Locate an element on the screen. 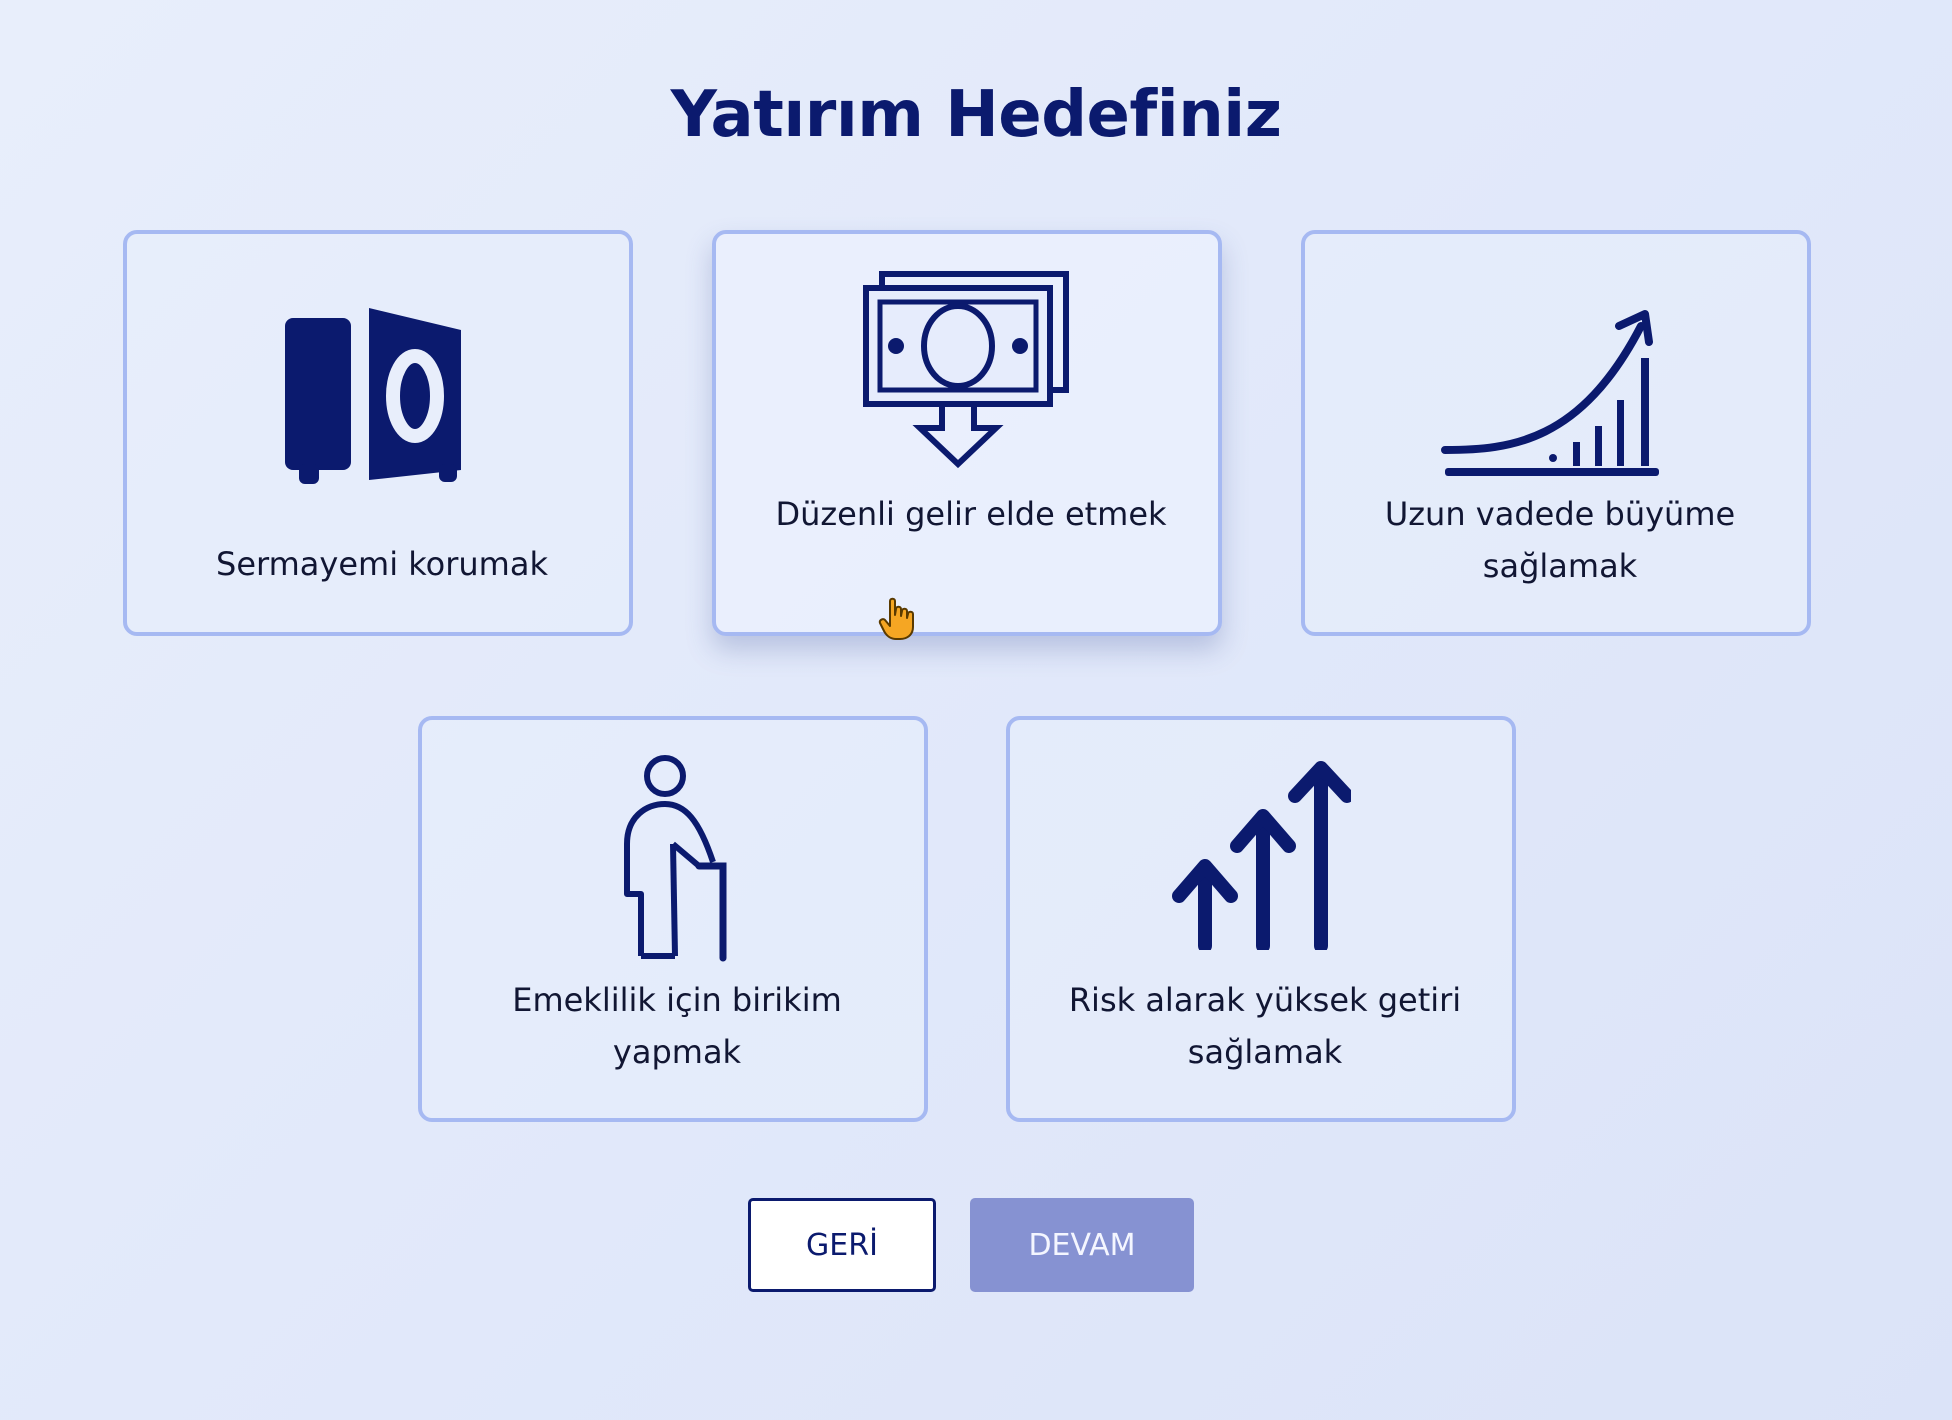 This screenshot has height=1420, width=1952. option-card-long-term-growth: Uzun vadede büyüme sağlamak is located at coordinates (1556, 433).